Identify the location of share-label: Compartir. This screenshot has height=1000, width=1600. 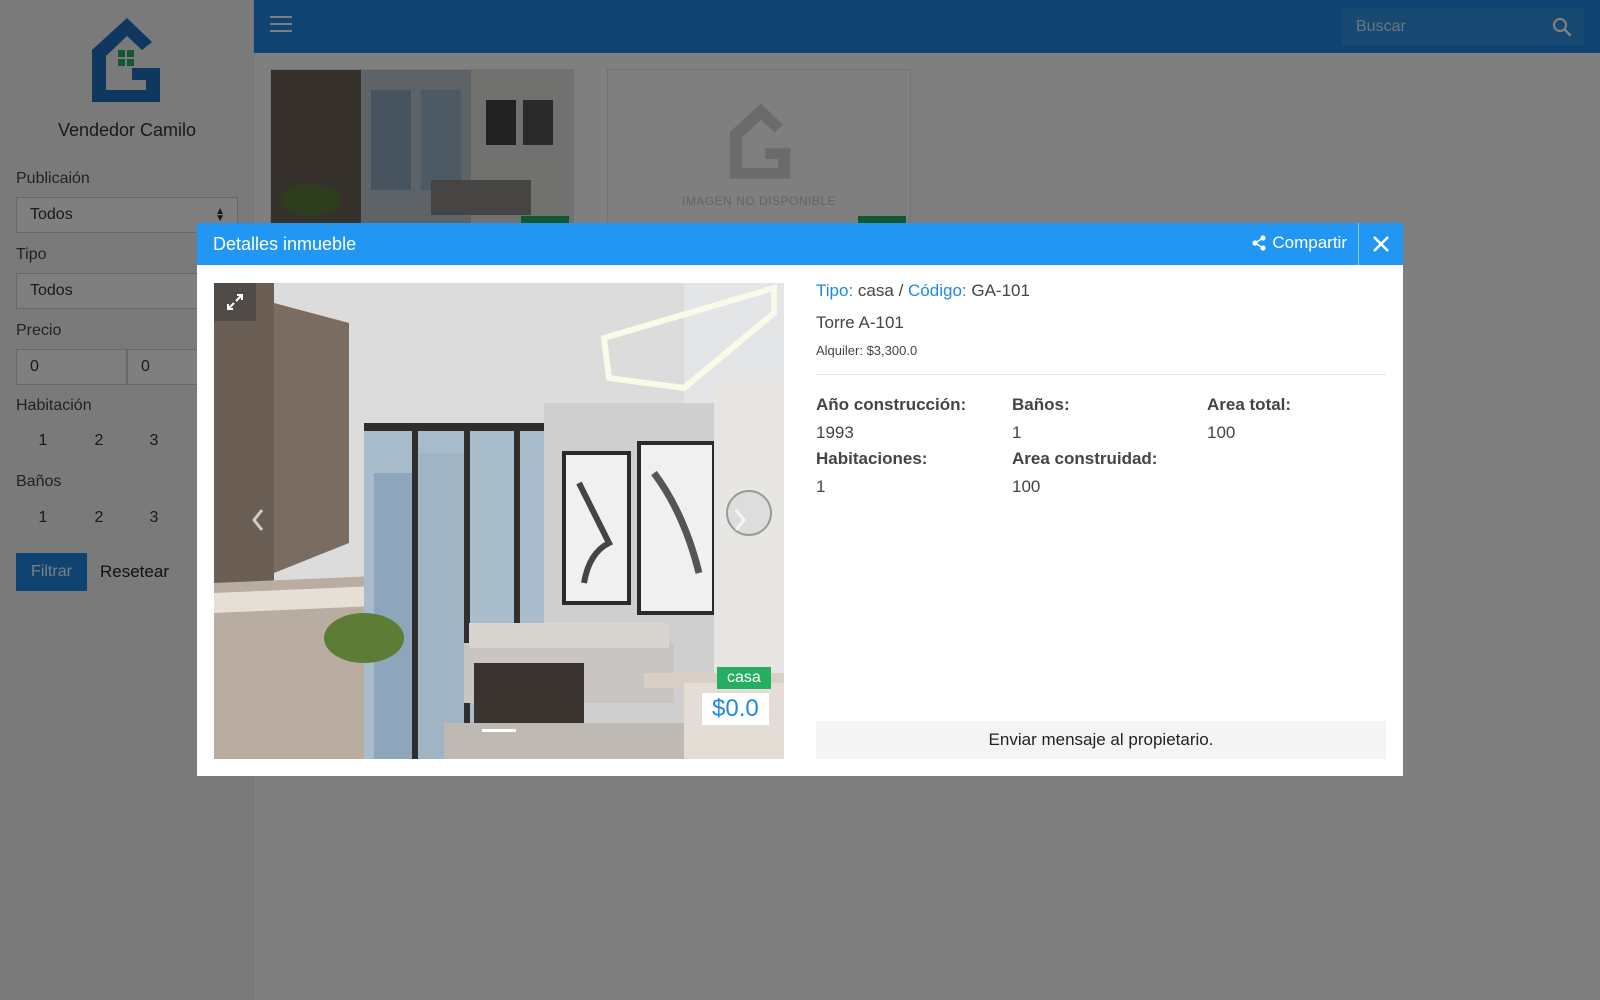
(1309, 242).